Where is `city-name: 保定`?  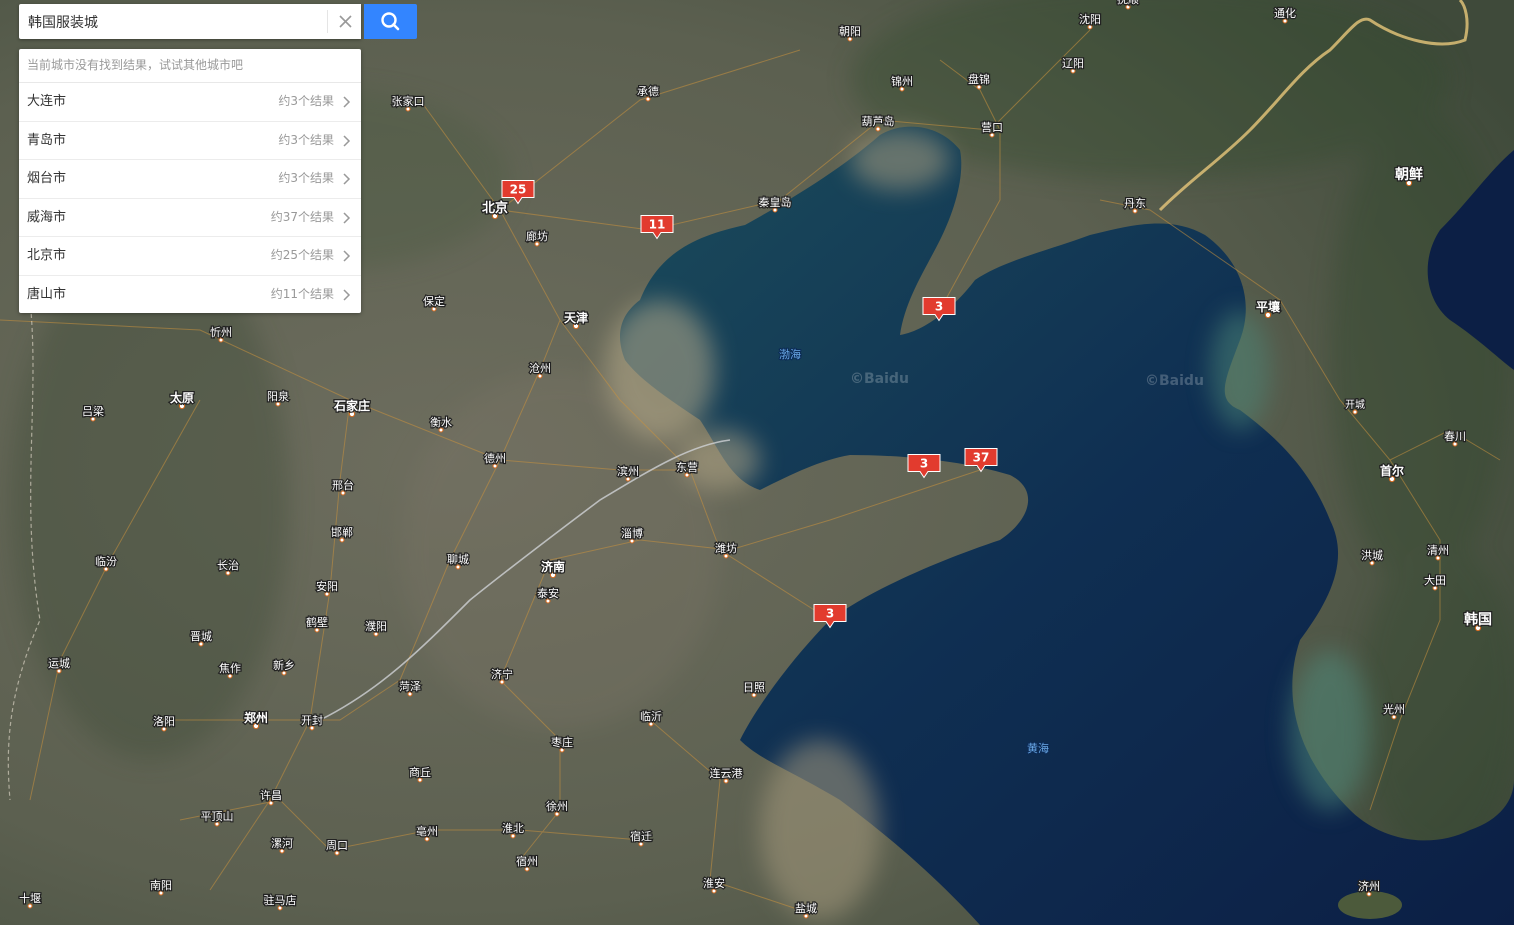 city-name: 保定 is located at coordinates (434, 301).